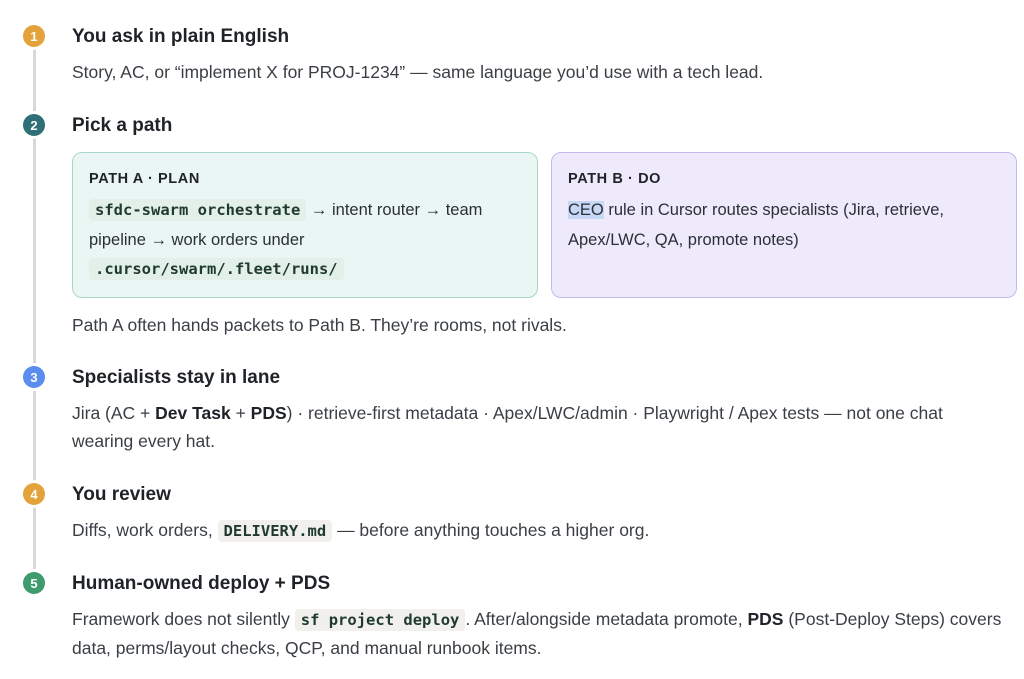  Describe the element at coordinates (145, 530) in the screenshot. I see `desc-text: Diffs, work orders,` at that location.